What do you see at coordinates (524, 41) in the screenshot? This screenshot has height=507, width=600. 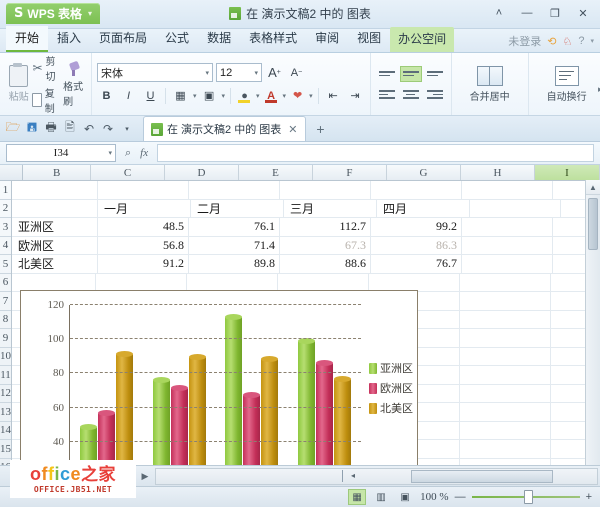 I see `login-status-label: 未登录` at bounding box center [524, 41].